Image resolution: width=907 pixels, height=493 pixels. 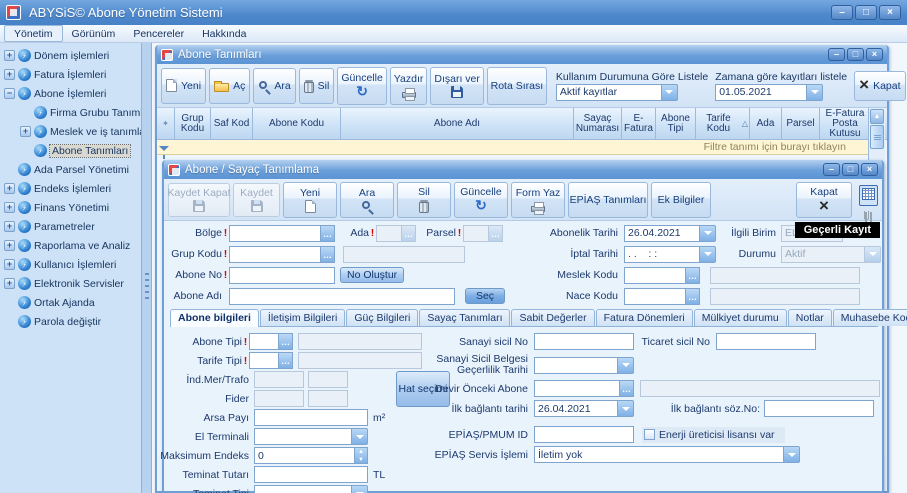 I want to click on maximize-icon, so click(x=866, y=12).